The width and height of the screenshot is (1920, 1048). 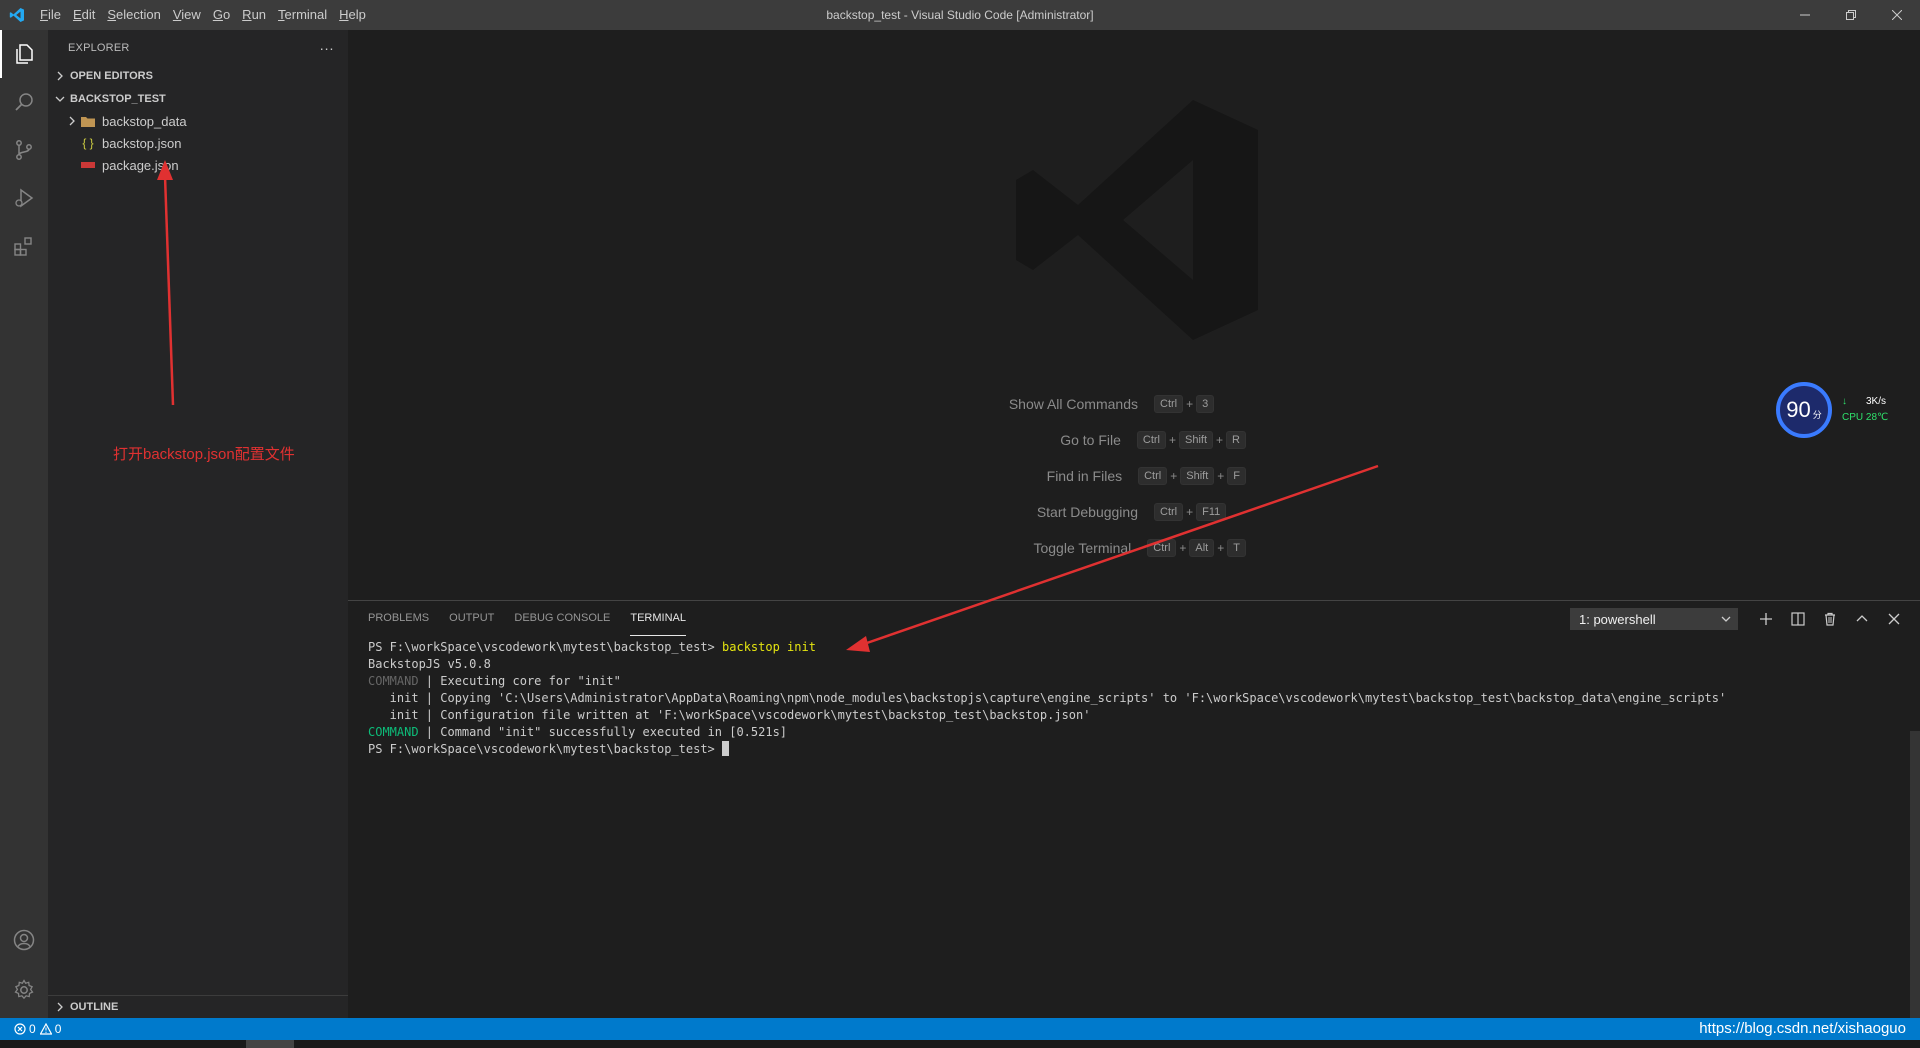 I want to click on plus-icon, so click(x=1766, y=619).